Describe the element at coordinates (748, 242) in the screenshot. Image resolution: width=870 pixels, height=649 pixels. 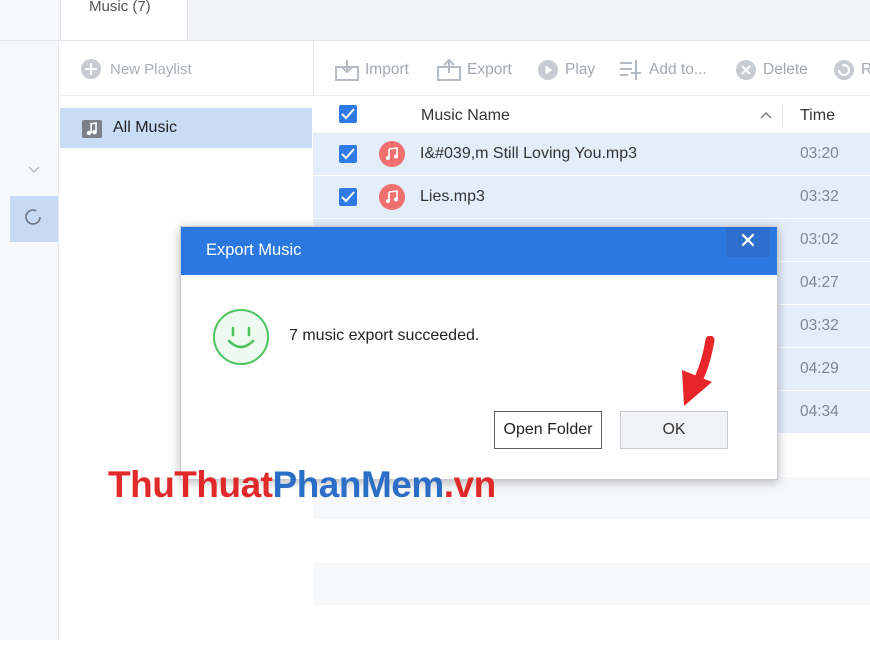
I see `close-icon: ✕` at that location.